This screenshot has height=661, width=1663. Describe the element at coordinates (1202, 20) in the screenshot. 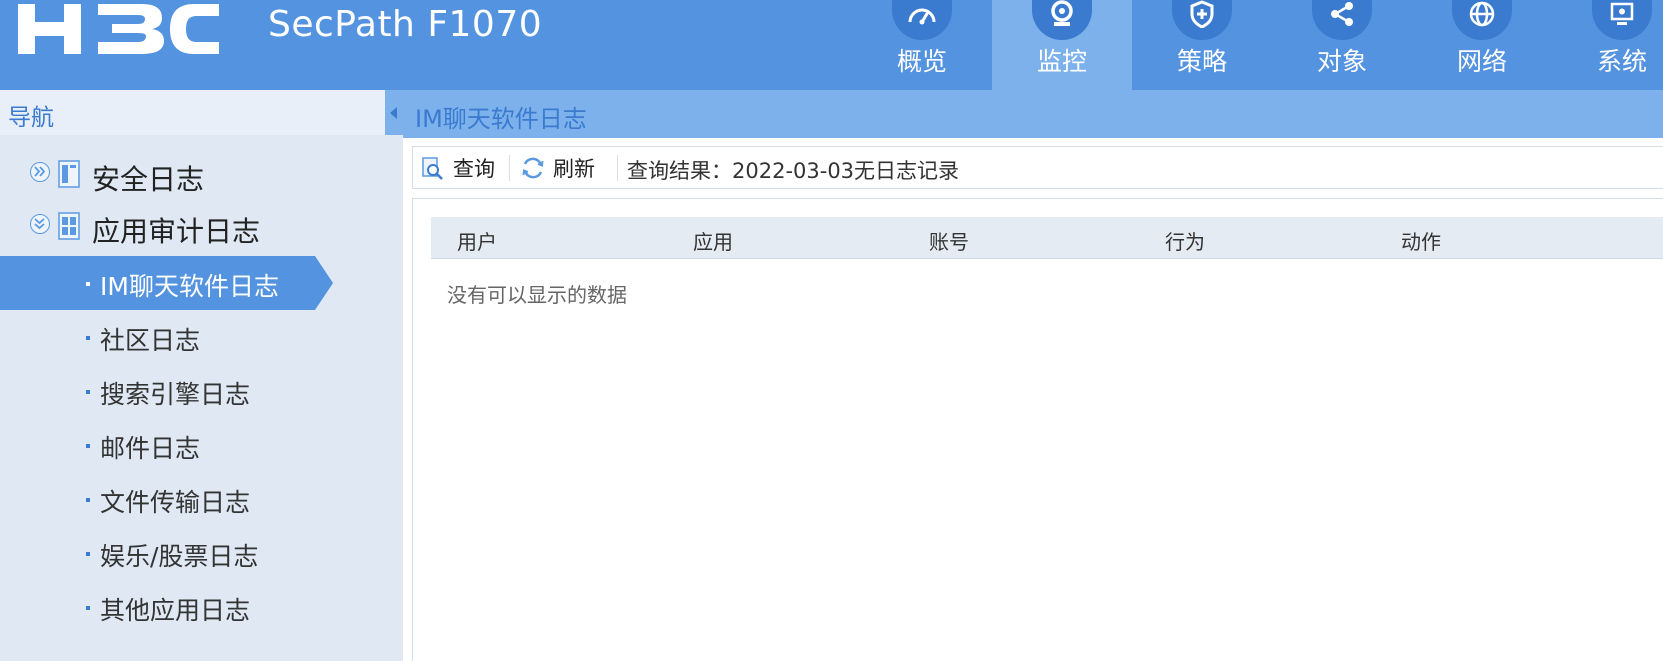

I see `shield-icon` at that location.